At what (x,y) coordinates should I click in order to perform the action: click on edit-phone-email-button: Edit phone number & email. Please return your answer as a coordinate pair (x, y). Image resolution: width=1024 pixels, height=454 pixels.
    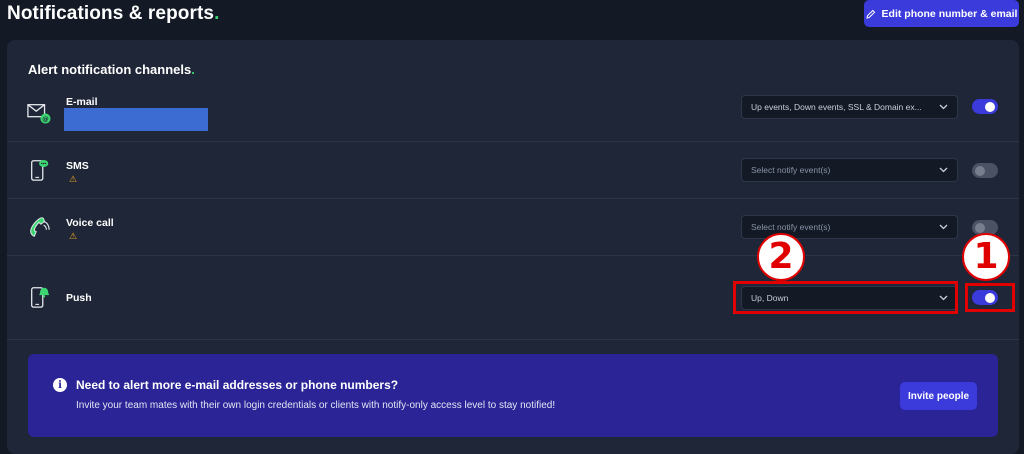
    Looking at the image, I should click on (941, 13).